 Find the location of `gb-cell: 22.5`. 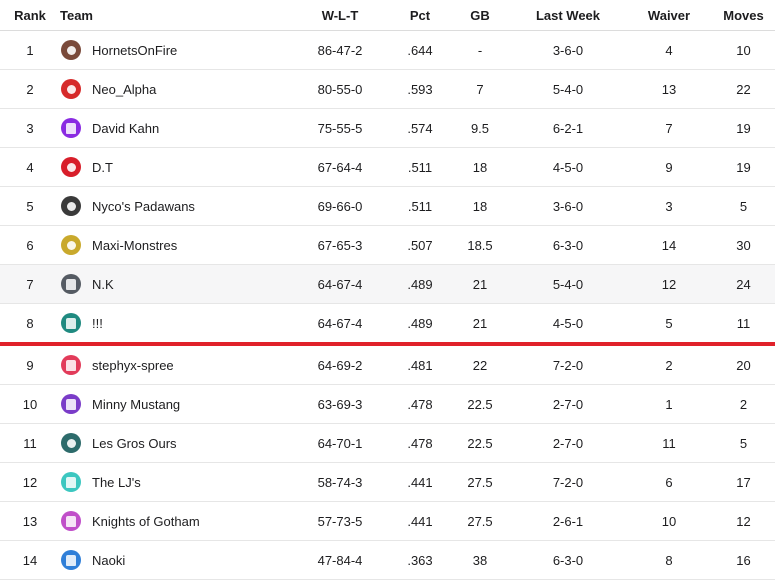

gb-cell: 22.5 is located at coordinates (480, 443).